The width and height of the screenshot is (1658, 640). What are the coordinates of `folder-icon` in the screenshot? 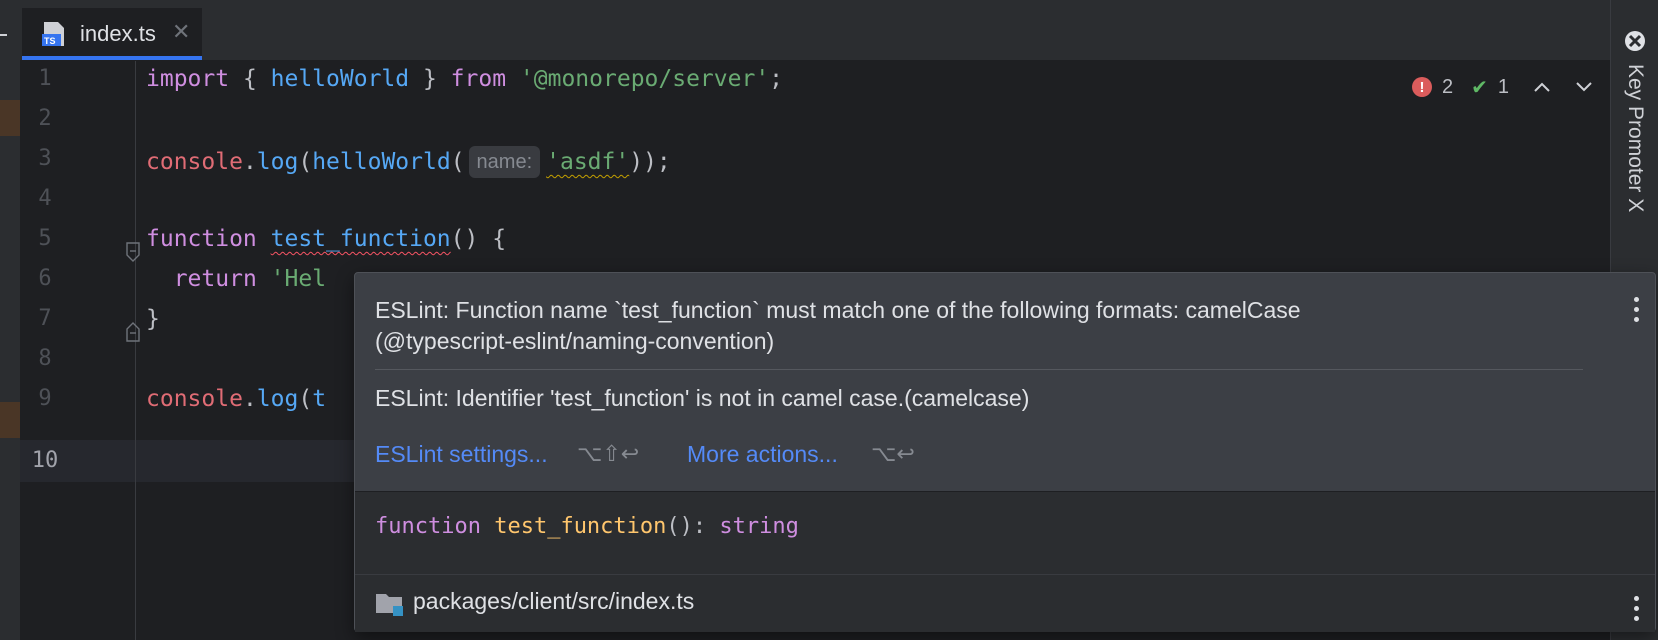 It's located at (389, 605).